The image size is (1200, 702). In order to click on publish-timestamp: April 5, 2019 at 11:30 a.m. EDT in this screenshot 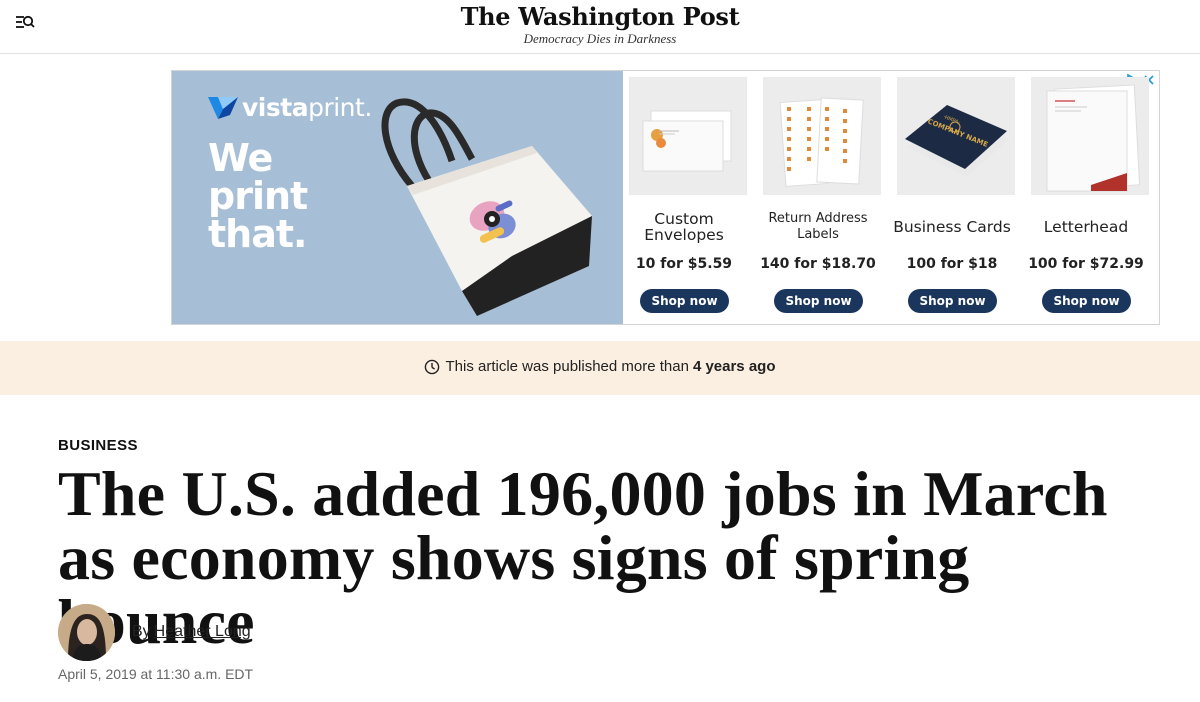, I will do `click(156, 674)`.